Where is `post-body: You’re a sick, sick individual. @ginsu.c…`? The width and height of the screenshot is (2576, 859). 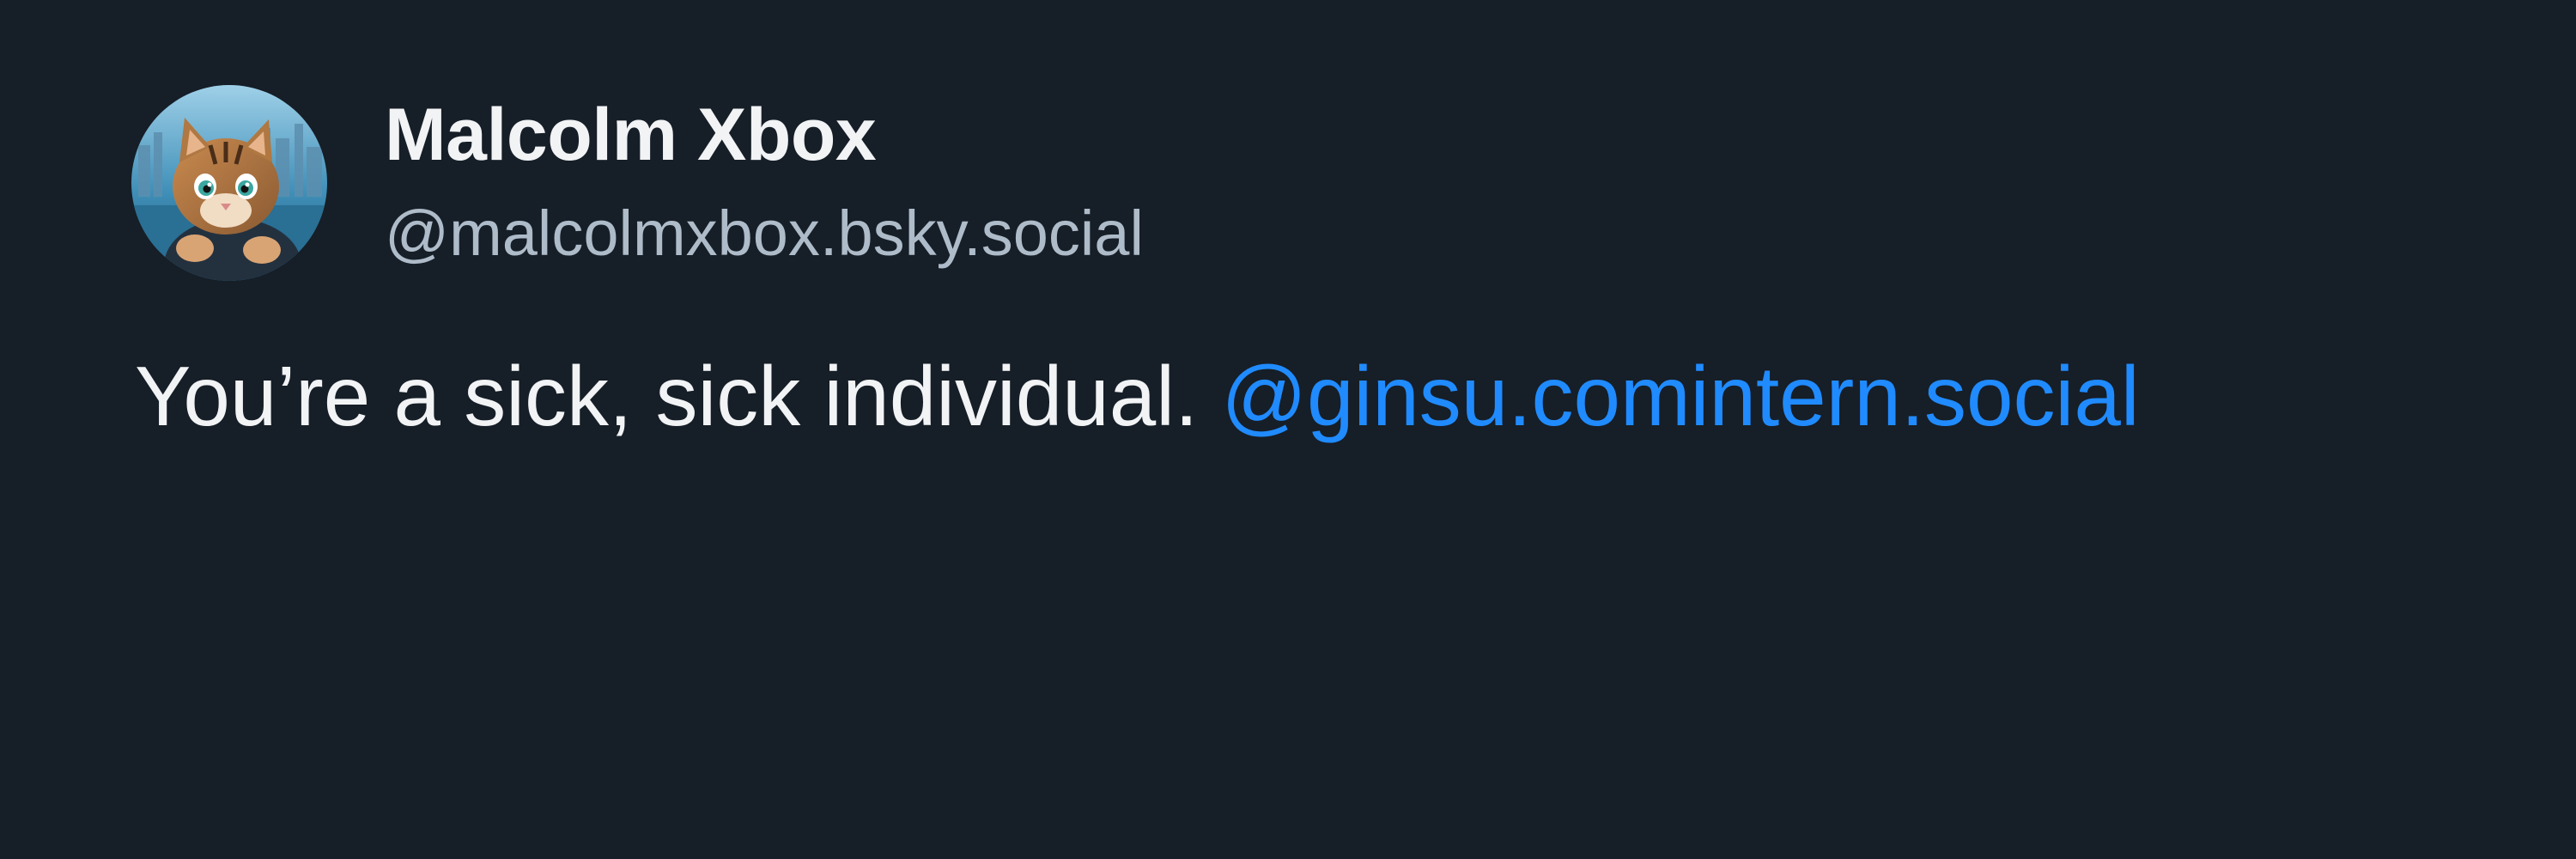
post-body: You’re a sick, sick individual. @ginsu.c… is located at coordinates (1137, 396).